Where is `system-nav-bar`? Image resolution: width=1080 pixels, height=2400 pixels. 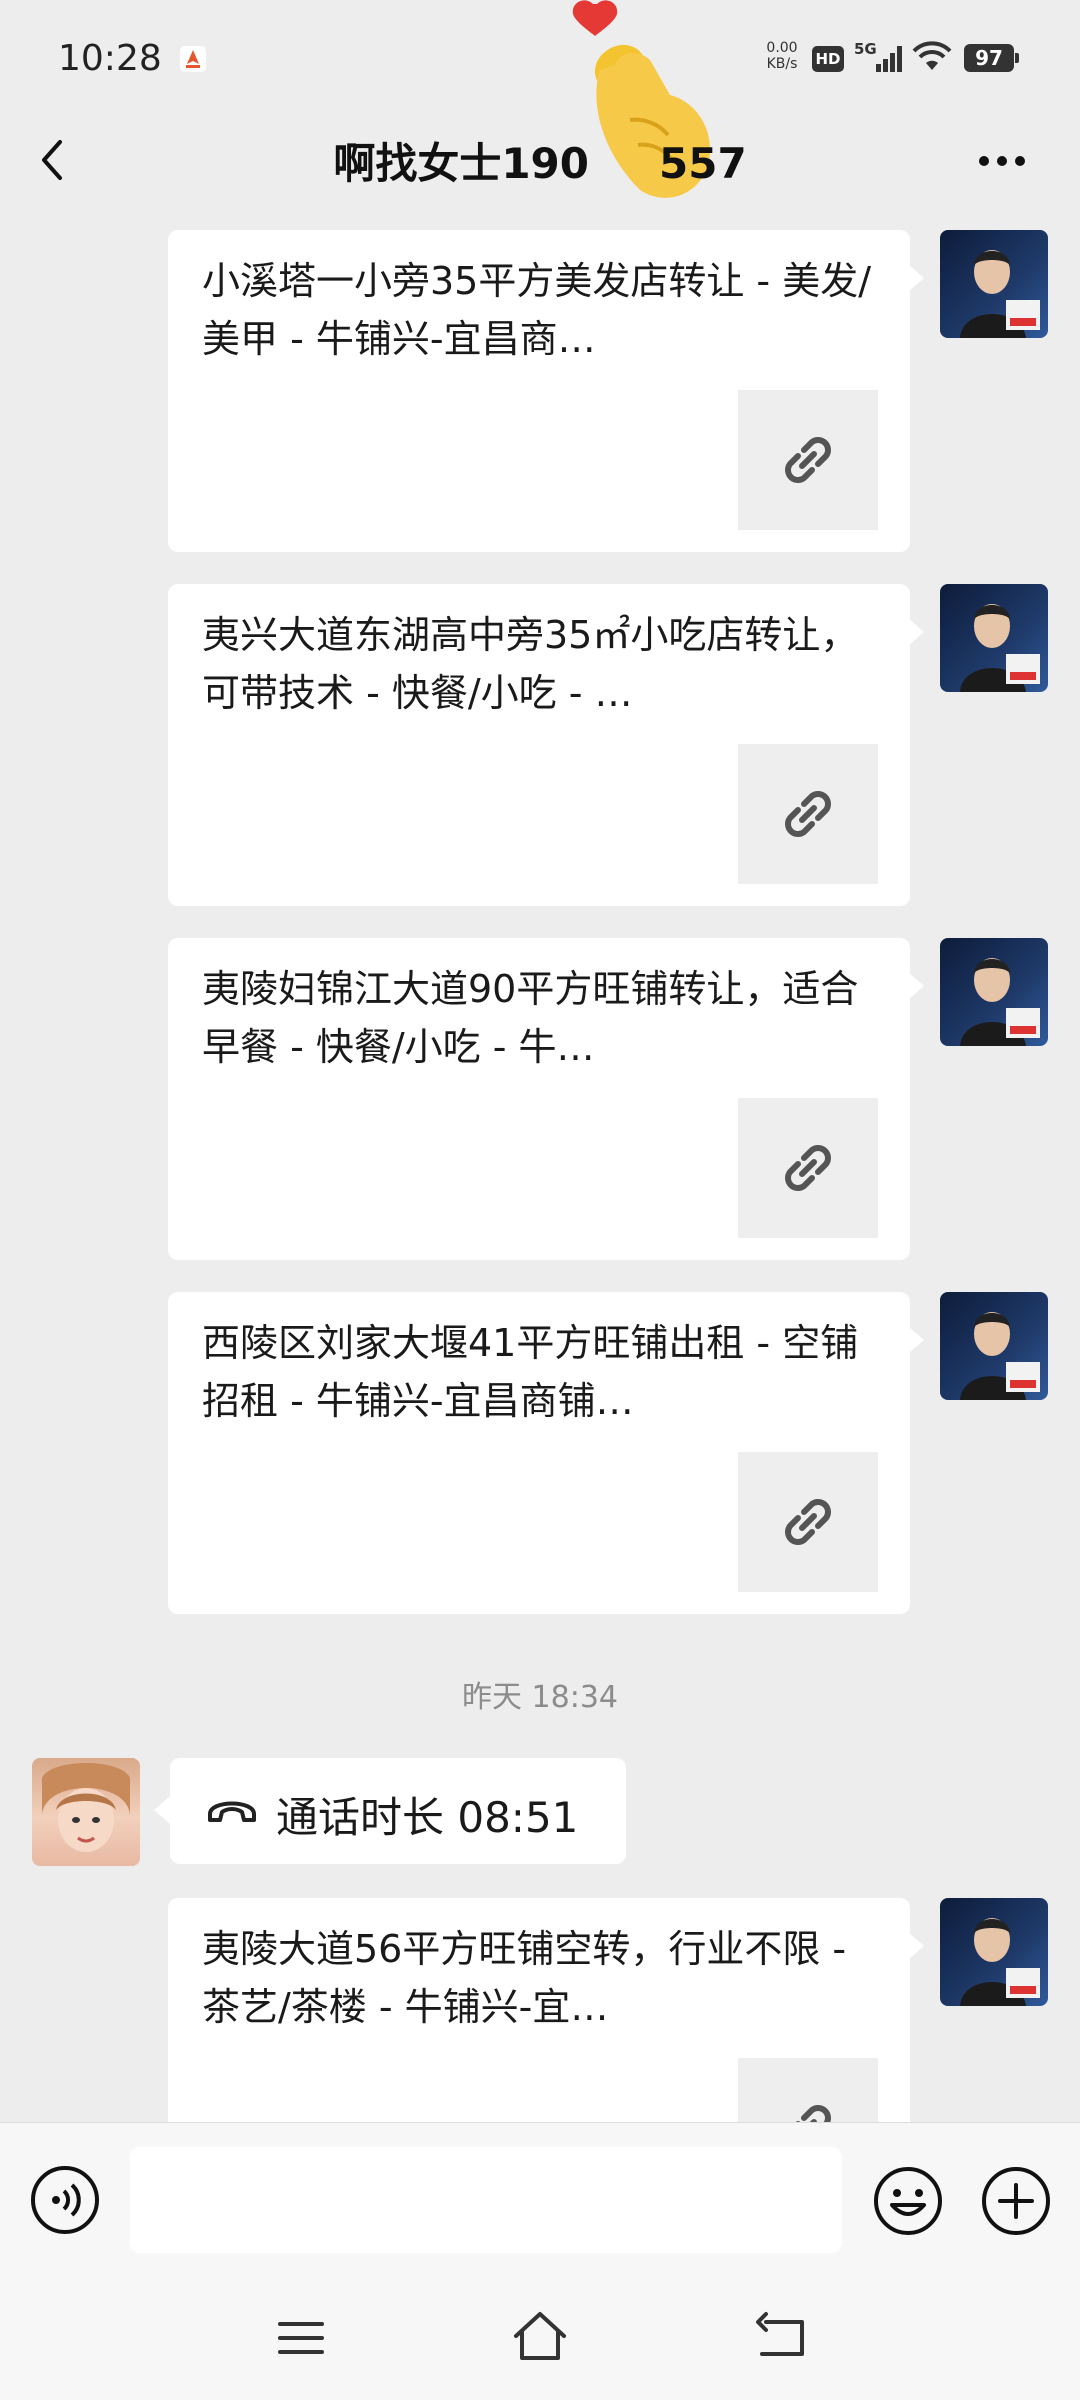
system-nav-bar is located at coordinates (540, 2341).